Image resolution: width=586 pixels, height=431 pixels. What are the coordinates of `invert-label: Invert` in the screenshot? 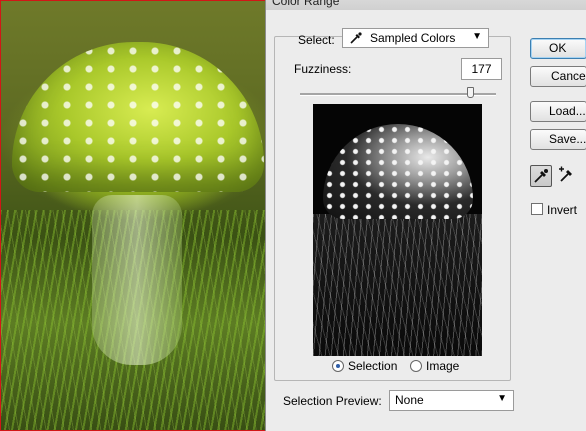 It's located at (562, 210).